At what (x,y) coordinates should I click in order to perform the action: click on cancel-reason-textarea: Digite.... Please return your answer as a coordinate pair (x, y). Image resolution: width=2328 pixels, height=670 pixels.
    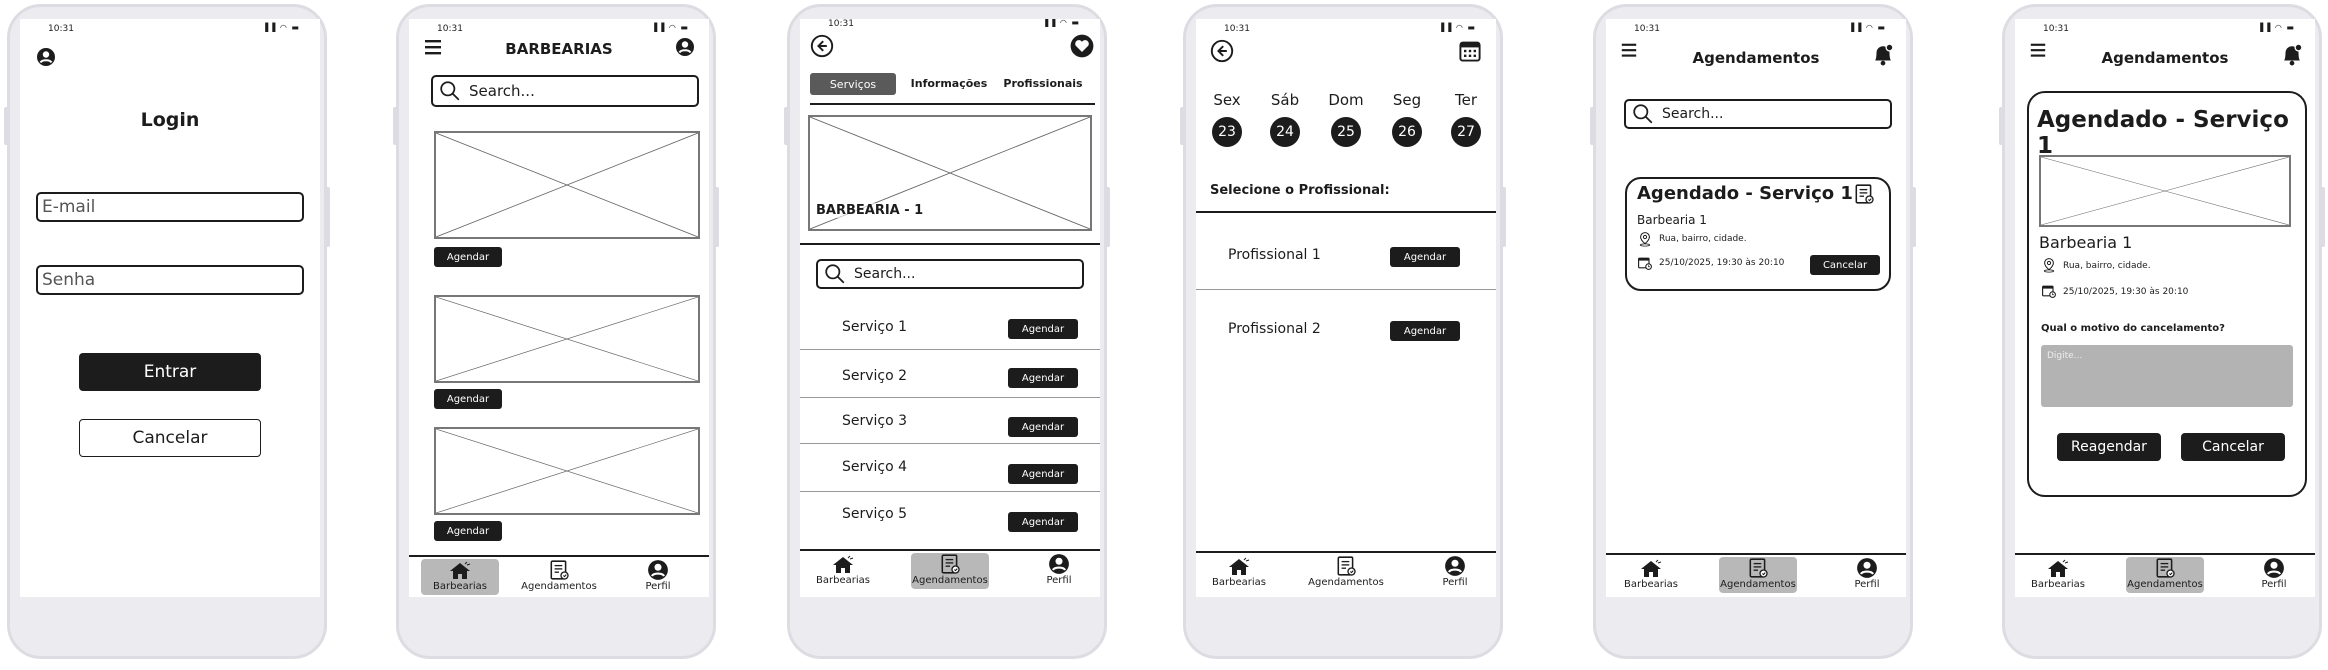
    Looking at the image, I should click on (2167, 376).